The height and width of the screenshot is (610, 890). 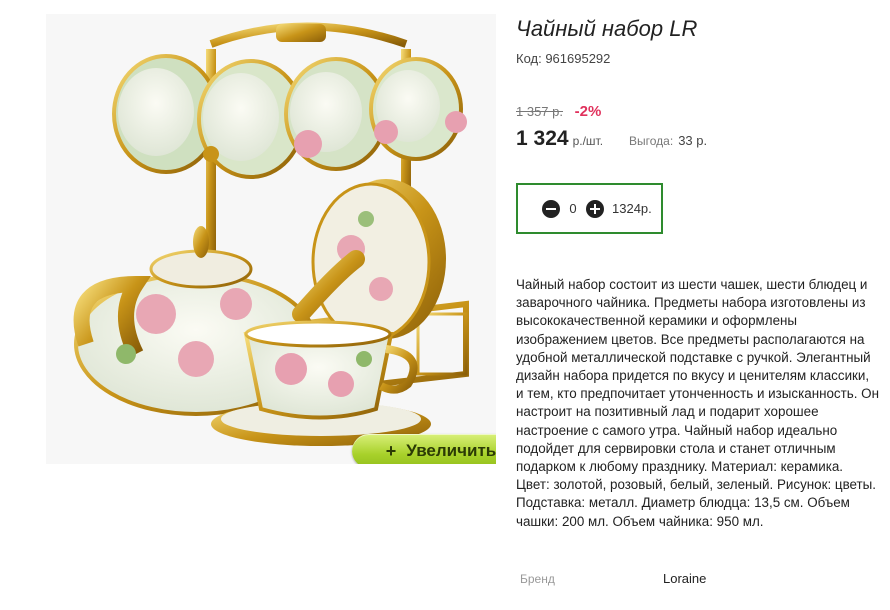 I want to click on zoom-button: + Увеличить, so click(x=424, y=449).